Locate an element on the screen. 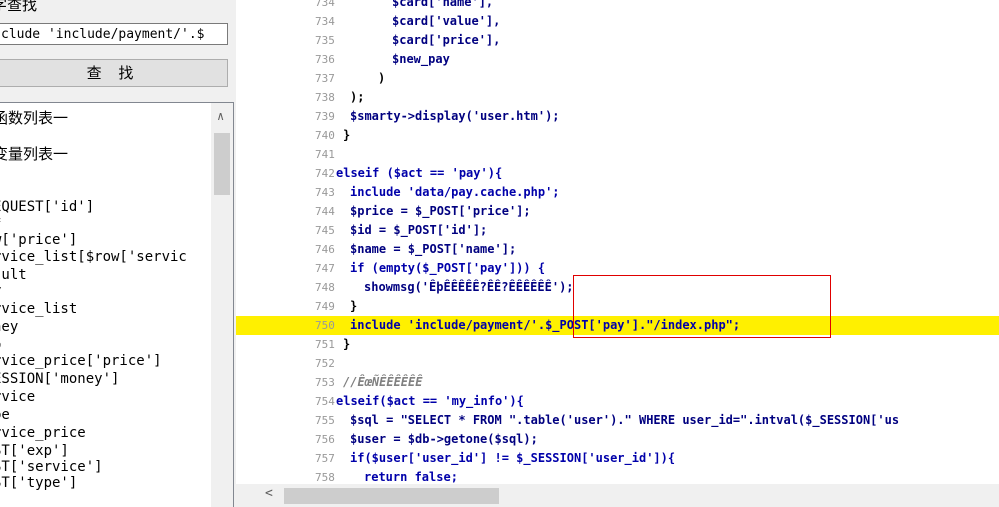 This screenshot has height=507, width=999. code-text: $id = $_POST['id']; is located at coordinates (419, 230).